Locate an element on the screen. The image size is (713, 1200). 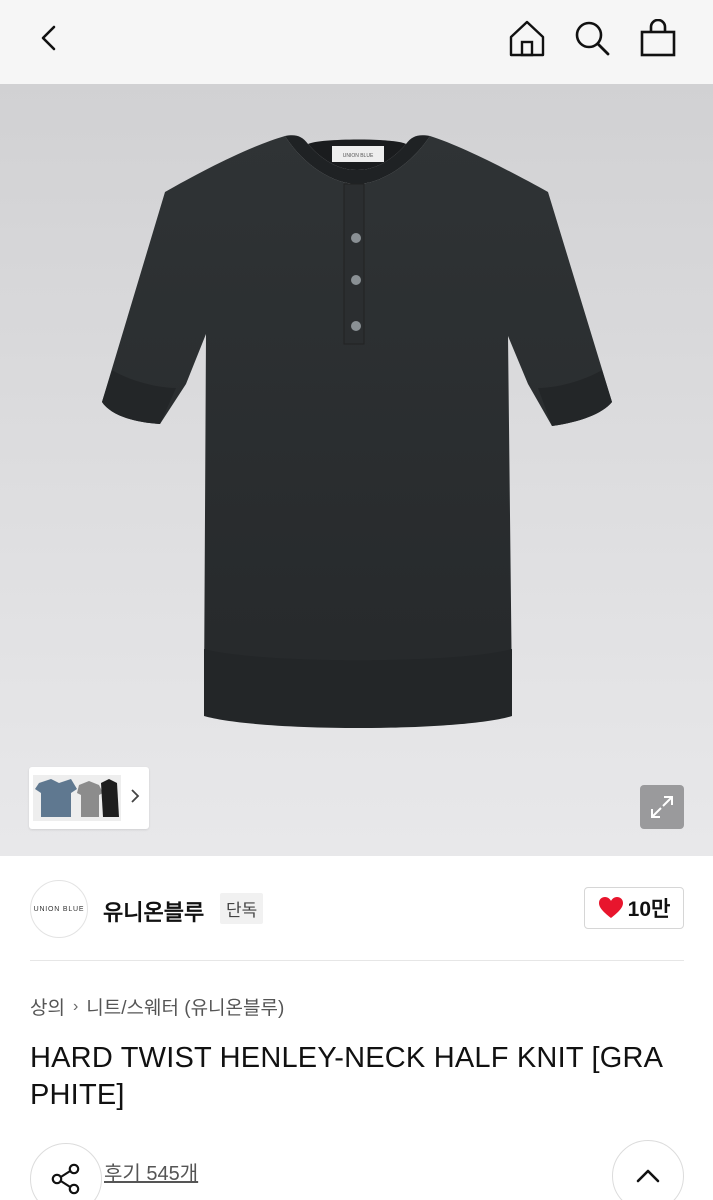
cart-button is located at coordinates (658, 38).